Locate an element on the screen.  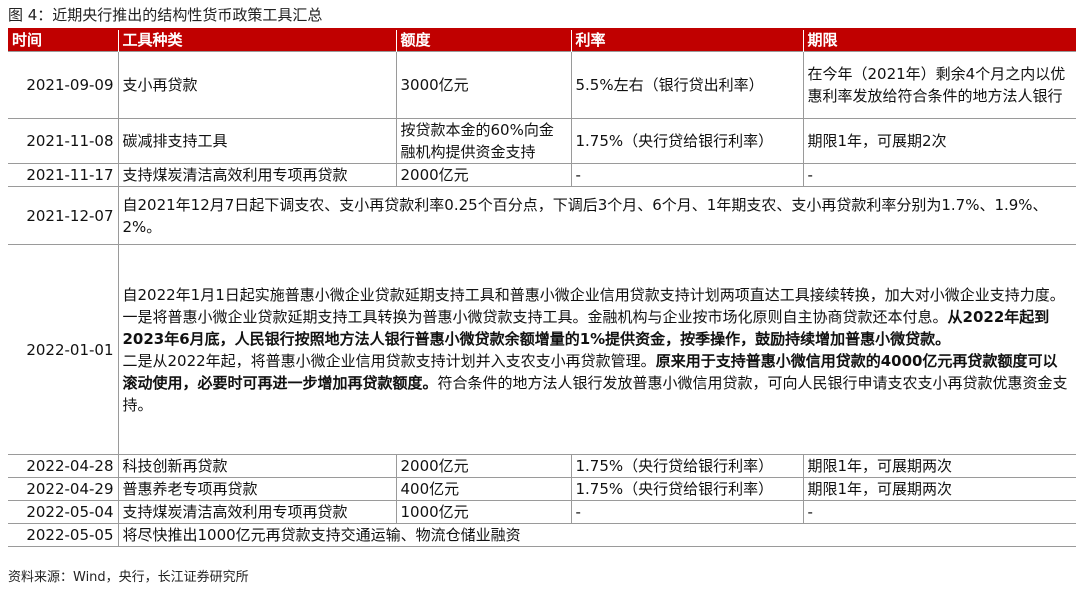
cell-merged-text: 将尽快推出1000亿元再贷款支持交通运输、物流仓储业融资 is located at coordinates (596, 535).